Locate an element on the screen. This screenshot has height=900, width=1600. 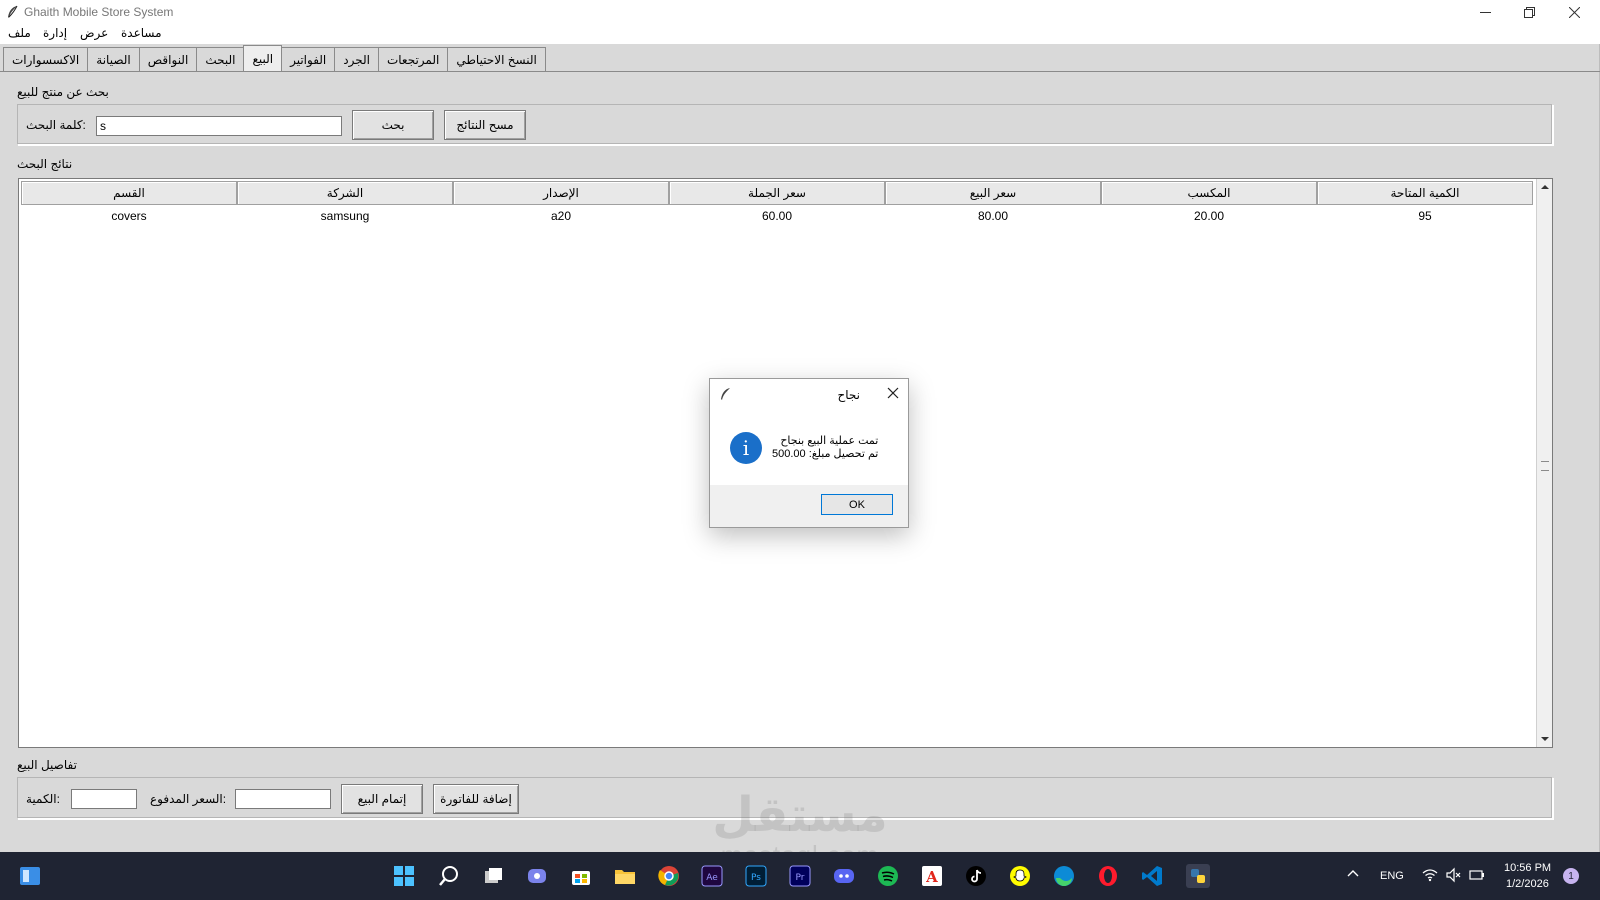
minimize-icon is located at coordinates (1485, 12).